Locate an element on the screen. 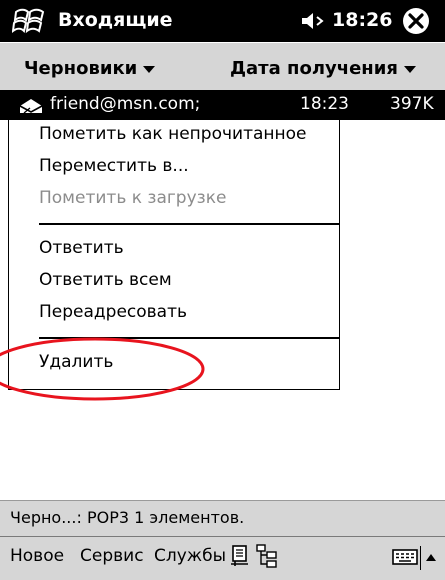 This screenshot has height=580, width=445. send-receive-icon is located at coordinates (240, 556).